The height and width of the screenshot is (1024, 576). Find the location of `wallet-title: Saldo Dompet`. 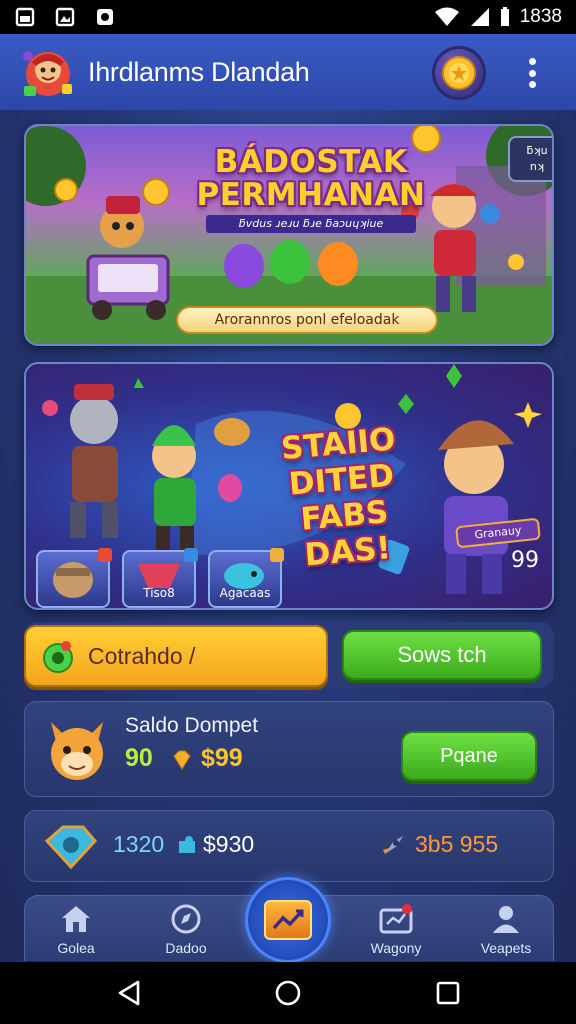

wallet-title: Saldo Dompet is located at coordinates (192, 725).